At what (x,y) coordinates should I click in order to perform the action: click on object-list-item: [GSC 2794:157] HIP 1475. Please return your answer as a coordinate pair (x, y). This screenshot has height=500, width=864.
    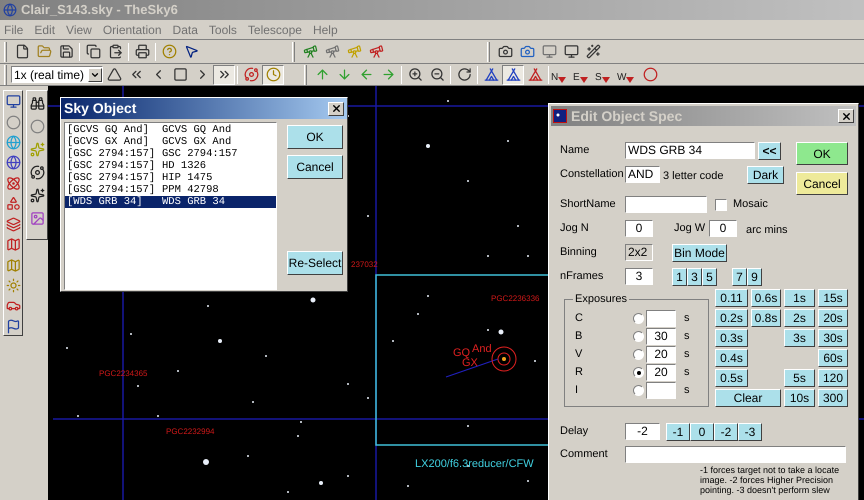
    Looking at the image, I should click on (170, 178).